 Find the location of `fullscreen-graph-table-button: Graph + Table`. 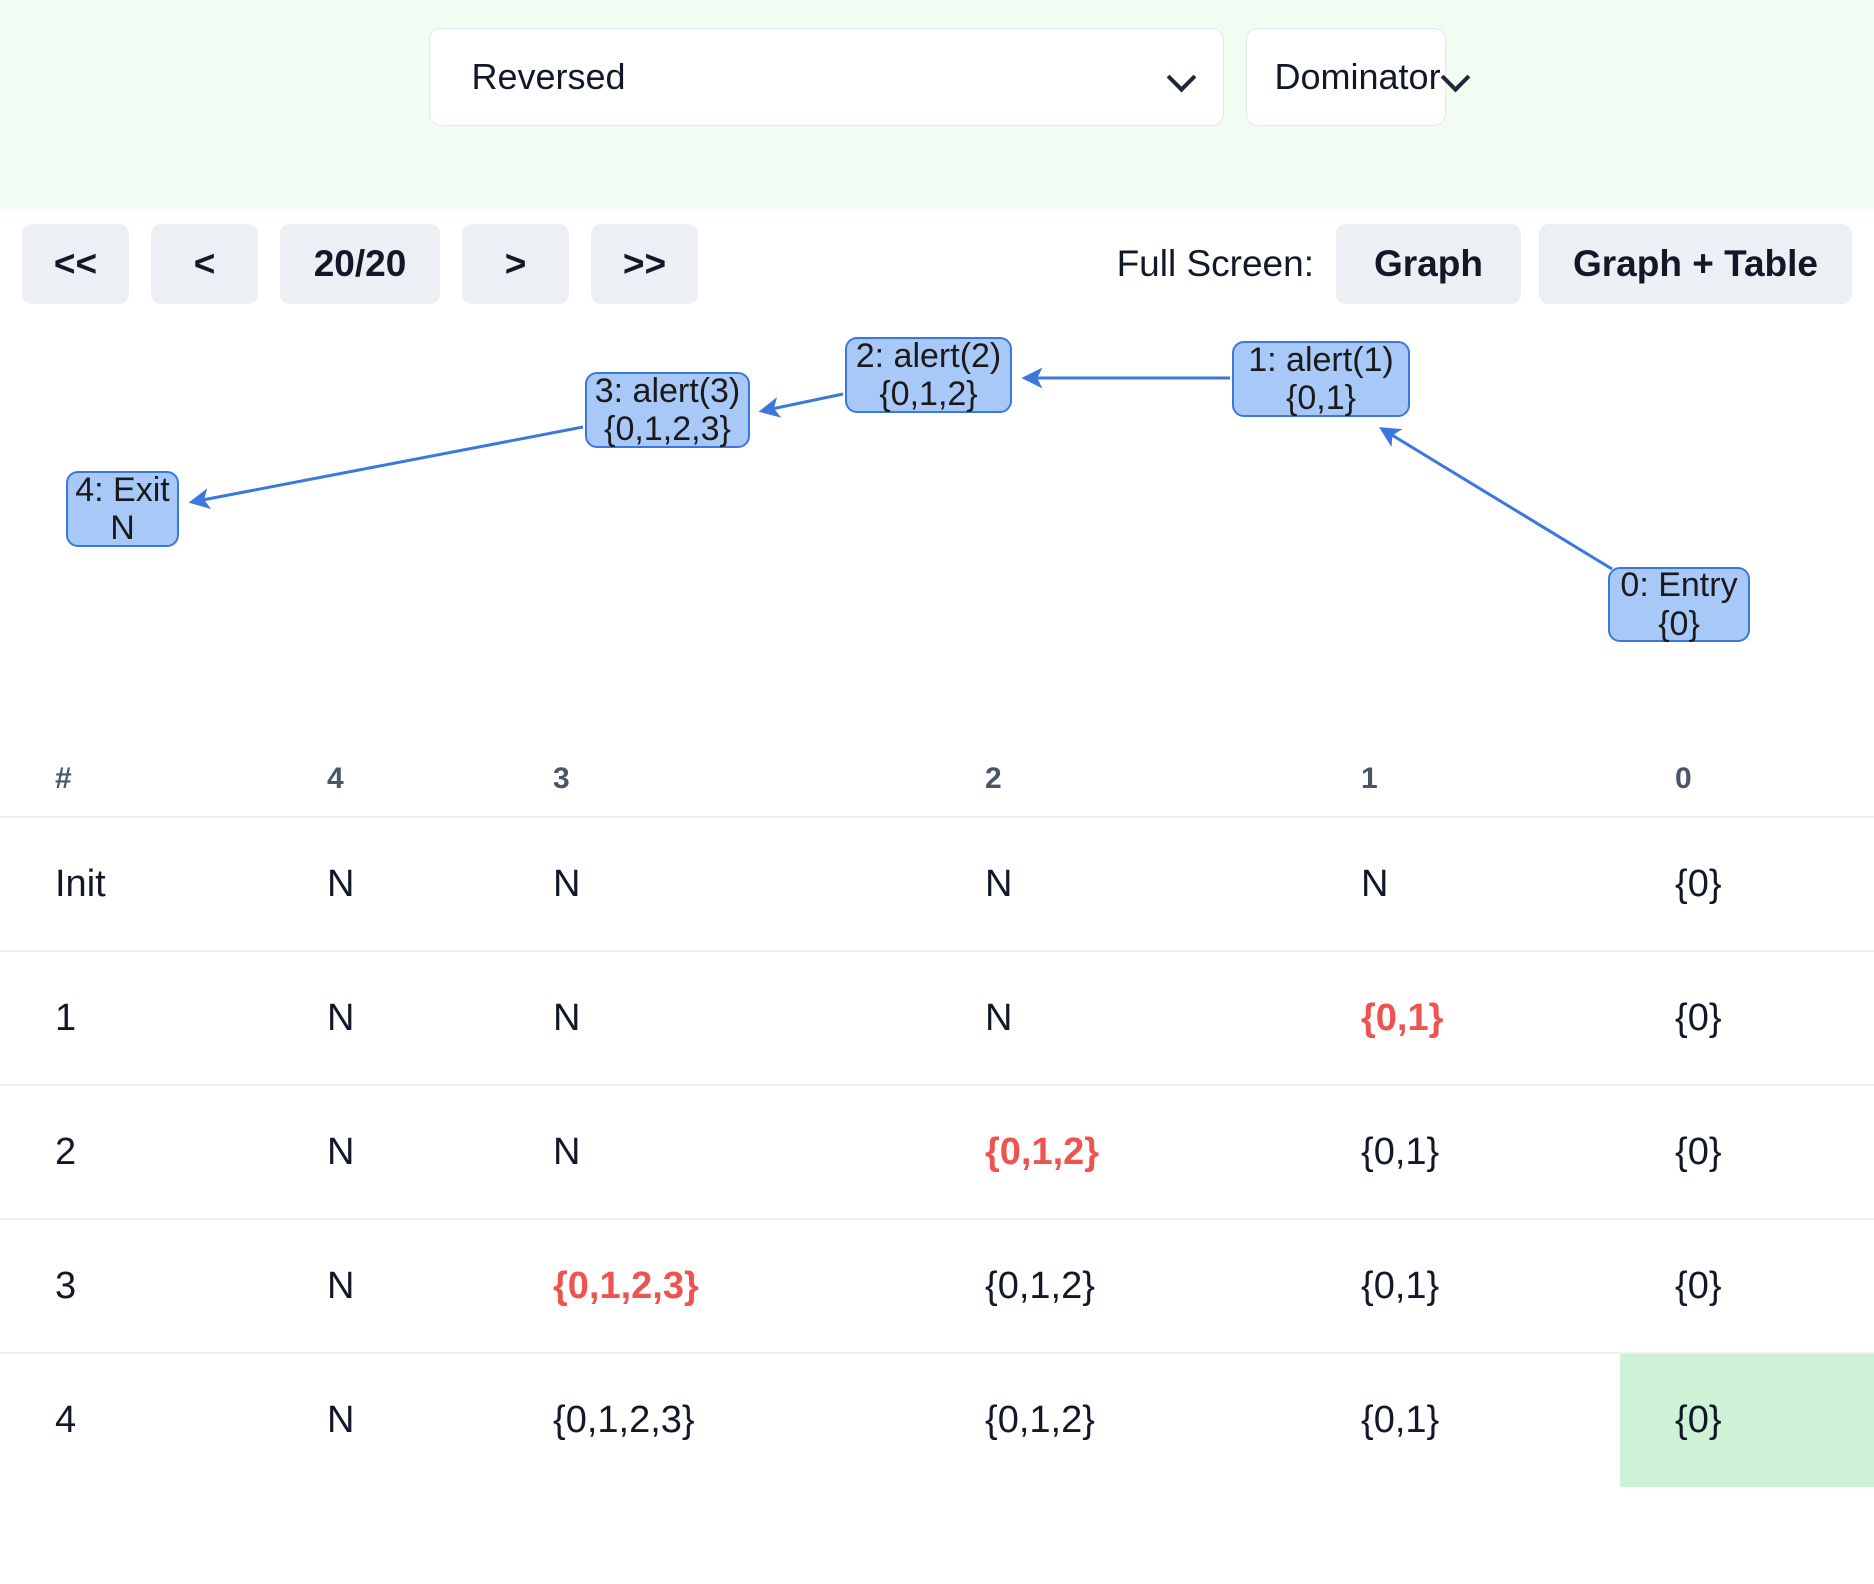

fullscreen-graph-table-button: Graph + Table is located at coordinates (1695, 264).